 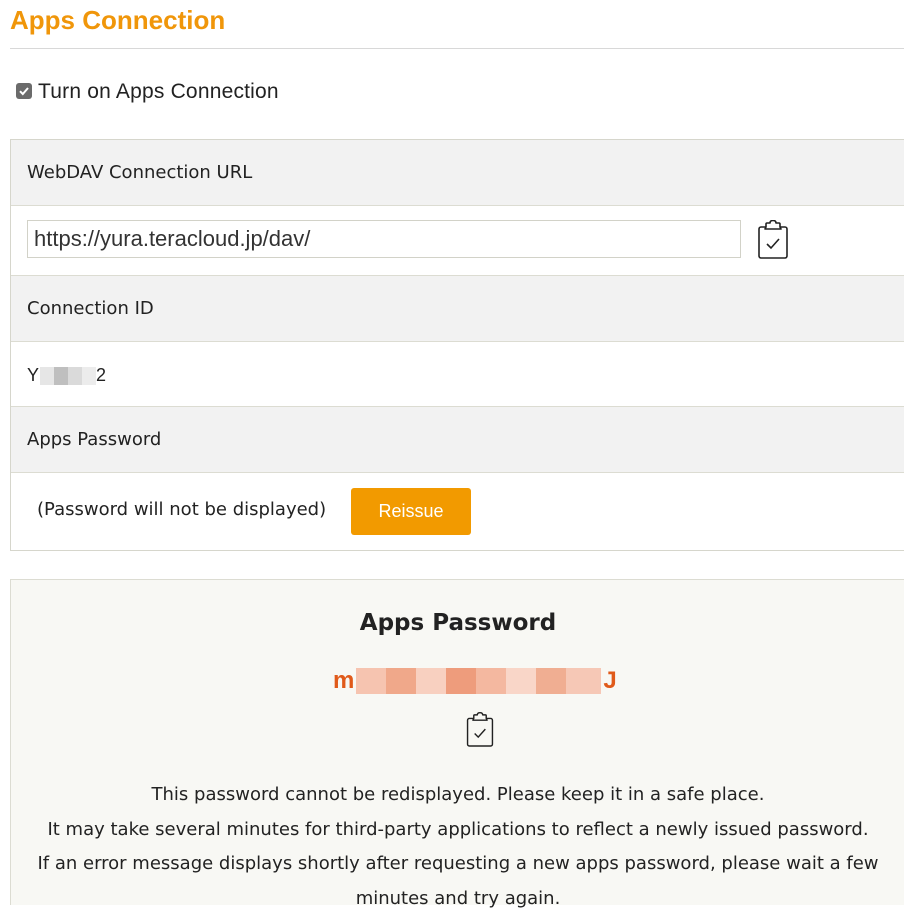 What do you see at coordinates (158, 92) in the screenshot?
I see `toggle-label: Turn on Apps Connection` at bounding box center [158, 92].